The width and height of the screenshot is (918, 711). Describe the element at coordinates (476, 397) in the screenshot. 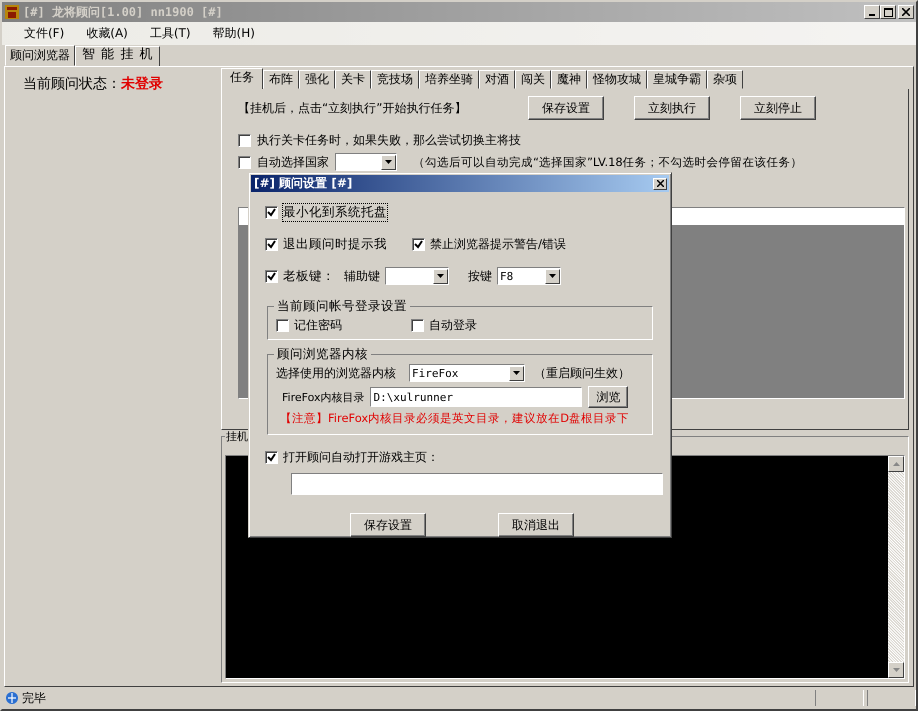

I see `directory-field: D:\xulrunner` at that location.